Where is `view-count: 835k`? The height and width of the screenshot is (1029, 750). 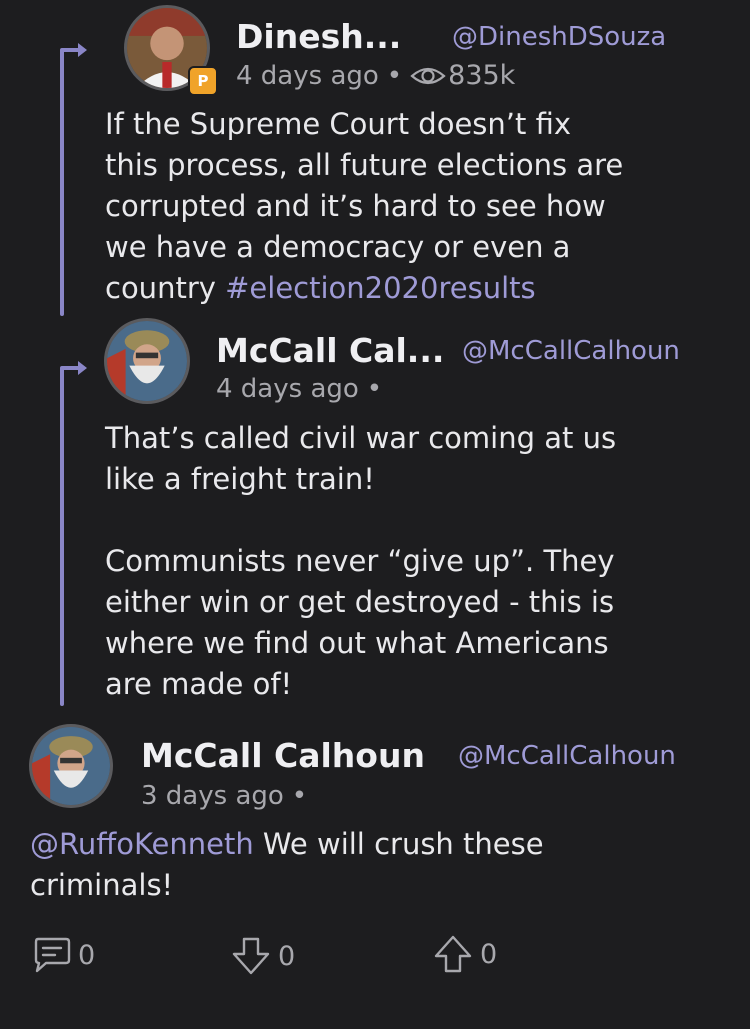 view-count: 835k is located at coordinates (482, 75).